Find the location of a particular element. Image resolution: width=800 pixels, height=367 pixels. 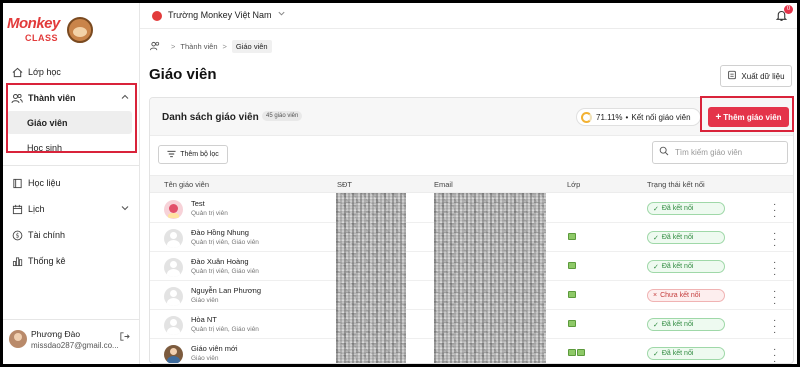

dollar-icon: $ is located at coordinates (17, 235).